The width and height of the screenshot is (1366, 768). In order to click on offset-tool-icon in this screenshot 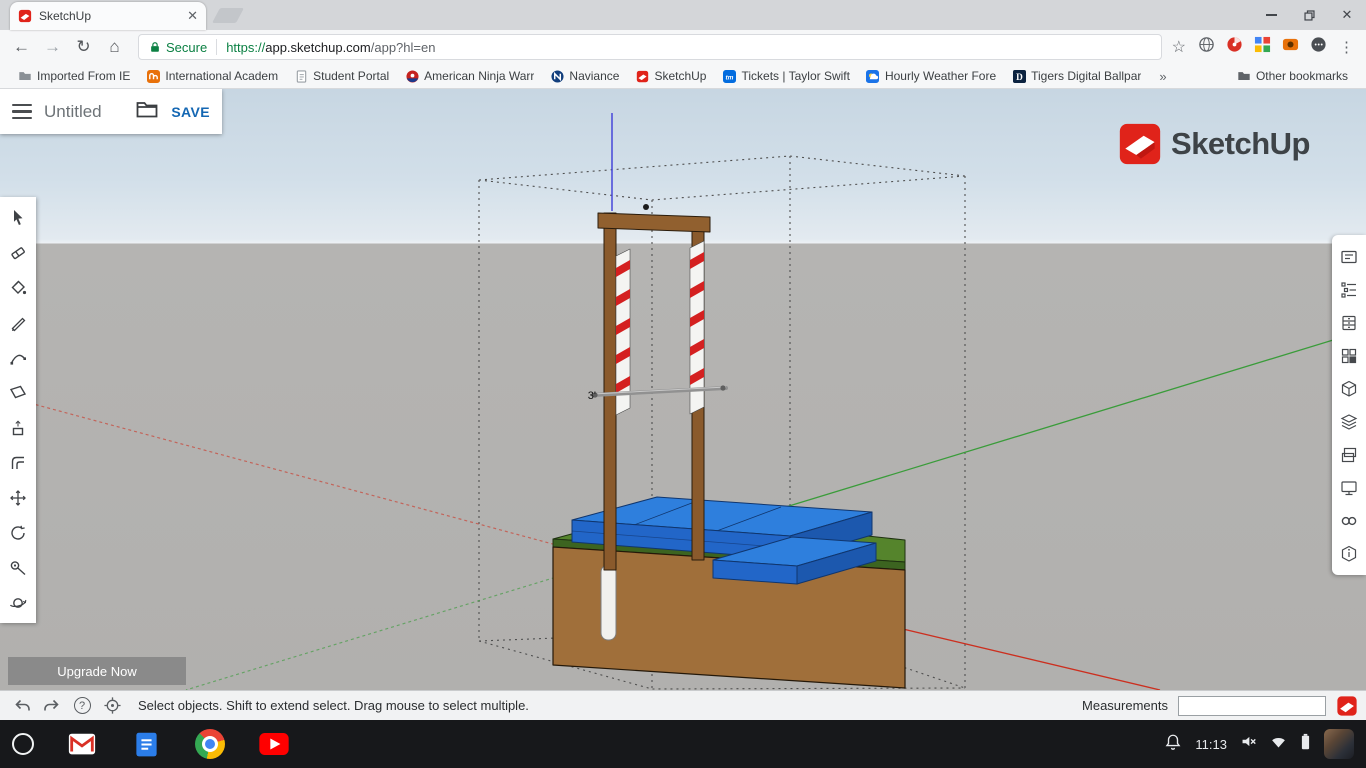, I will do `click(18, 462)`.